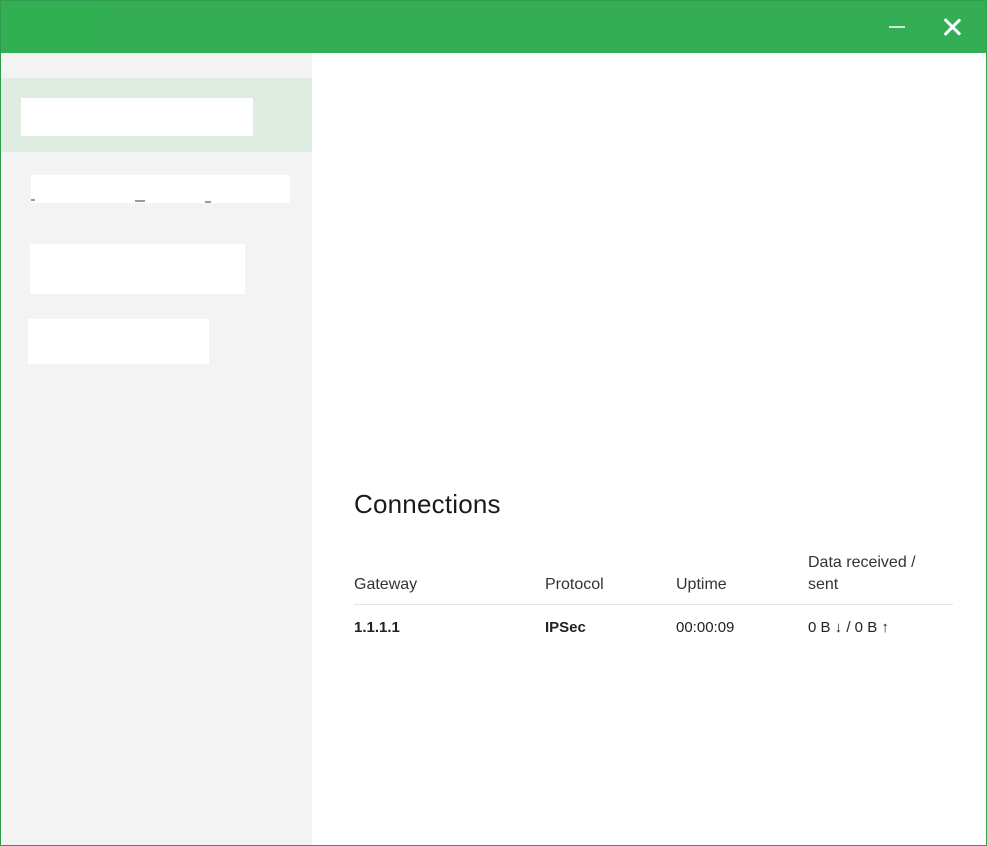  What do you see at coordinates (701, 584) in the screenshot?
I see `column-header-uptime: Uptime` at bounding box center [701, 584].